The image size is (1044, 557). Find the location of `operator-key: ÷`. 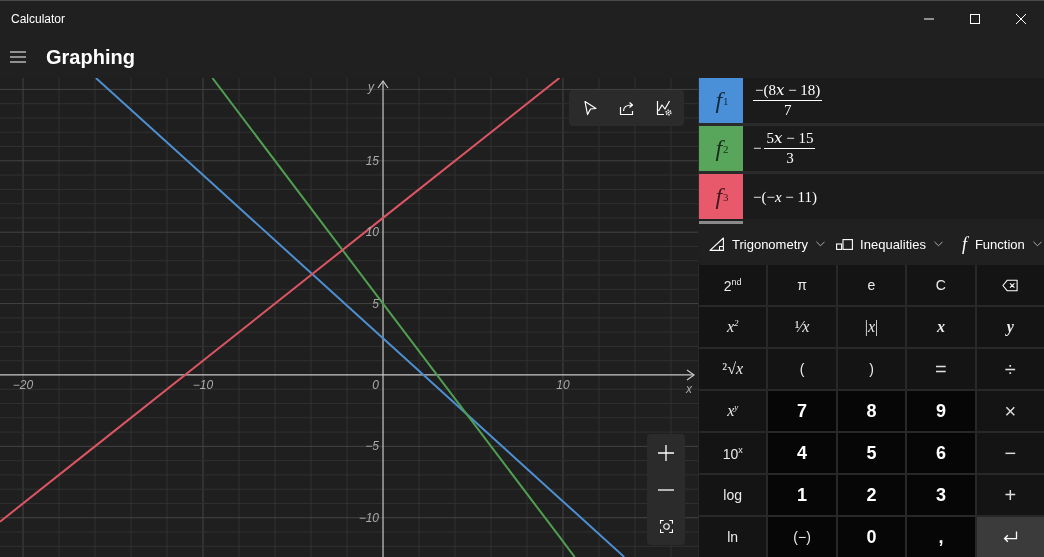

operator-key: ÷ is located at coordinates (1010, 369).